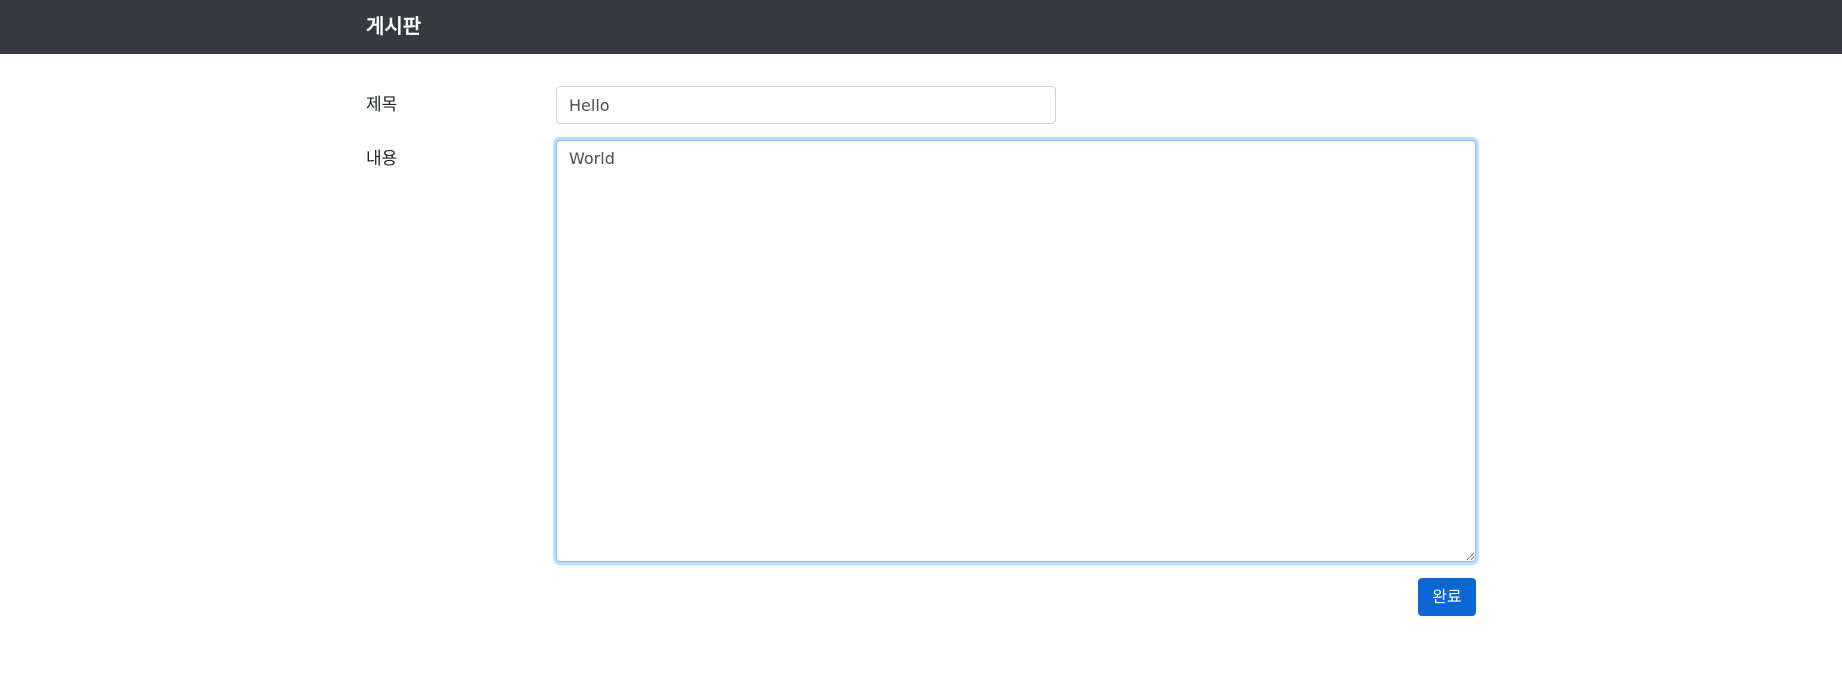  I want to click on title-label: 제목, so click(382, 105).